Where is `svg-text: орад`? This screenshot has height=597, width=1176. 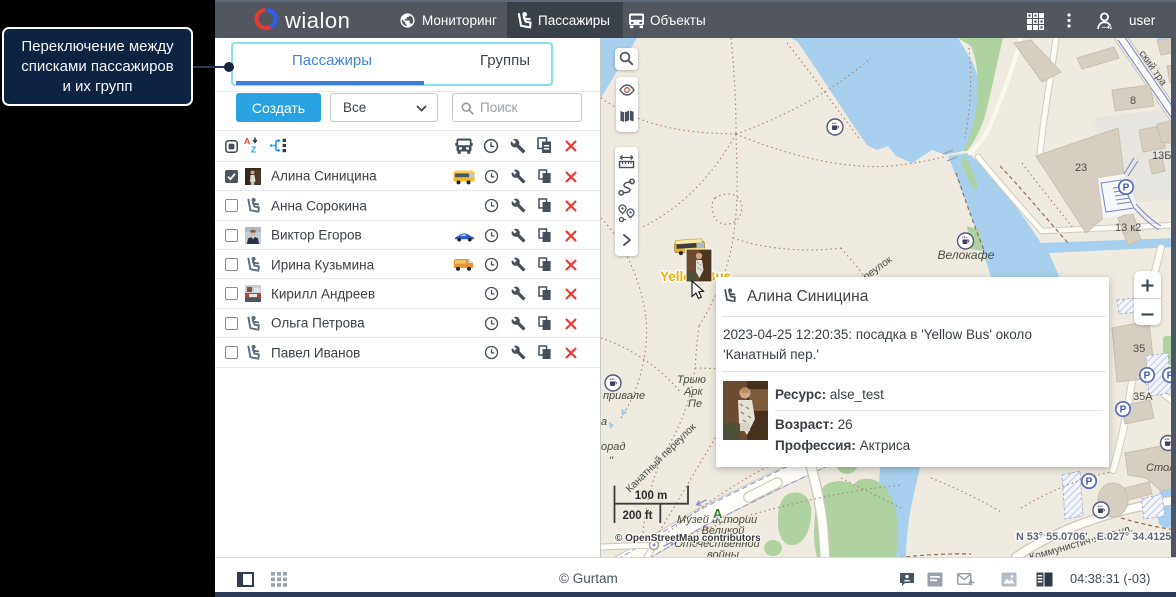
svg-text: орад is located at coordinates (613, 447).